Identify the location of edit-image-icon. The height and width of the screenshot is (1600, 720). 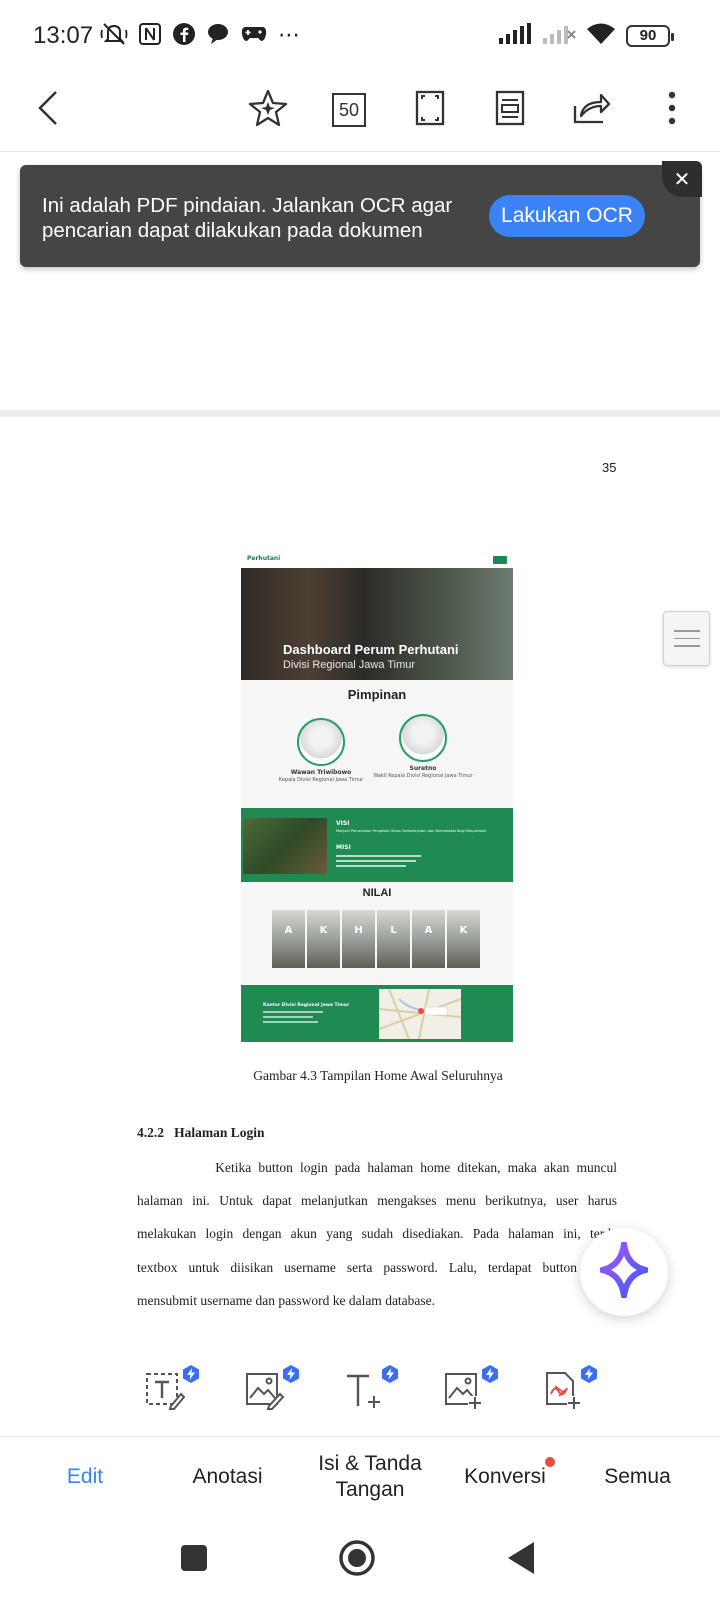
(265, 1393).